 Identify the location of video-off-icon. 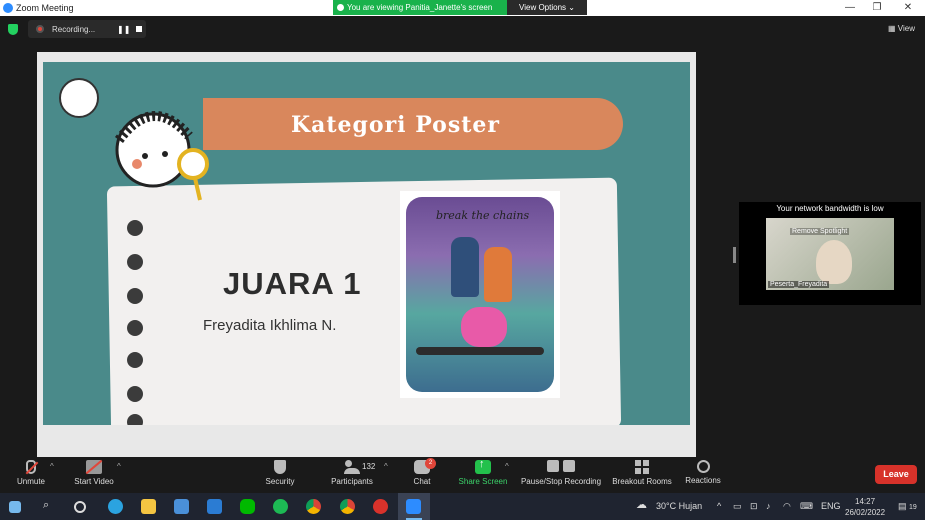
(94, 467).